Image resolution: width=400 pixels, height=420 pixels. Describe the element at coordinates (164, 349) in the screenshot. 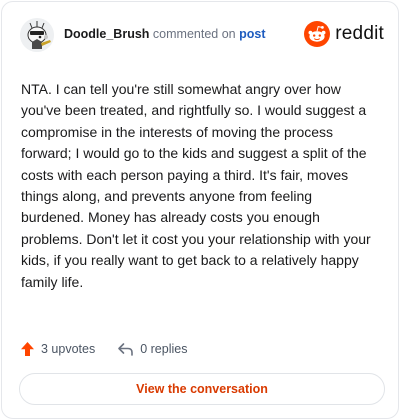

I see `replies-count: 0 replies` at that location.